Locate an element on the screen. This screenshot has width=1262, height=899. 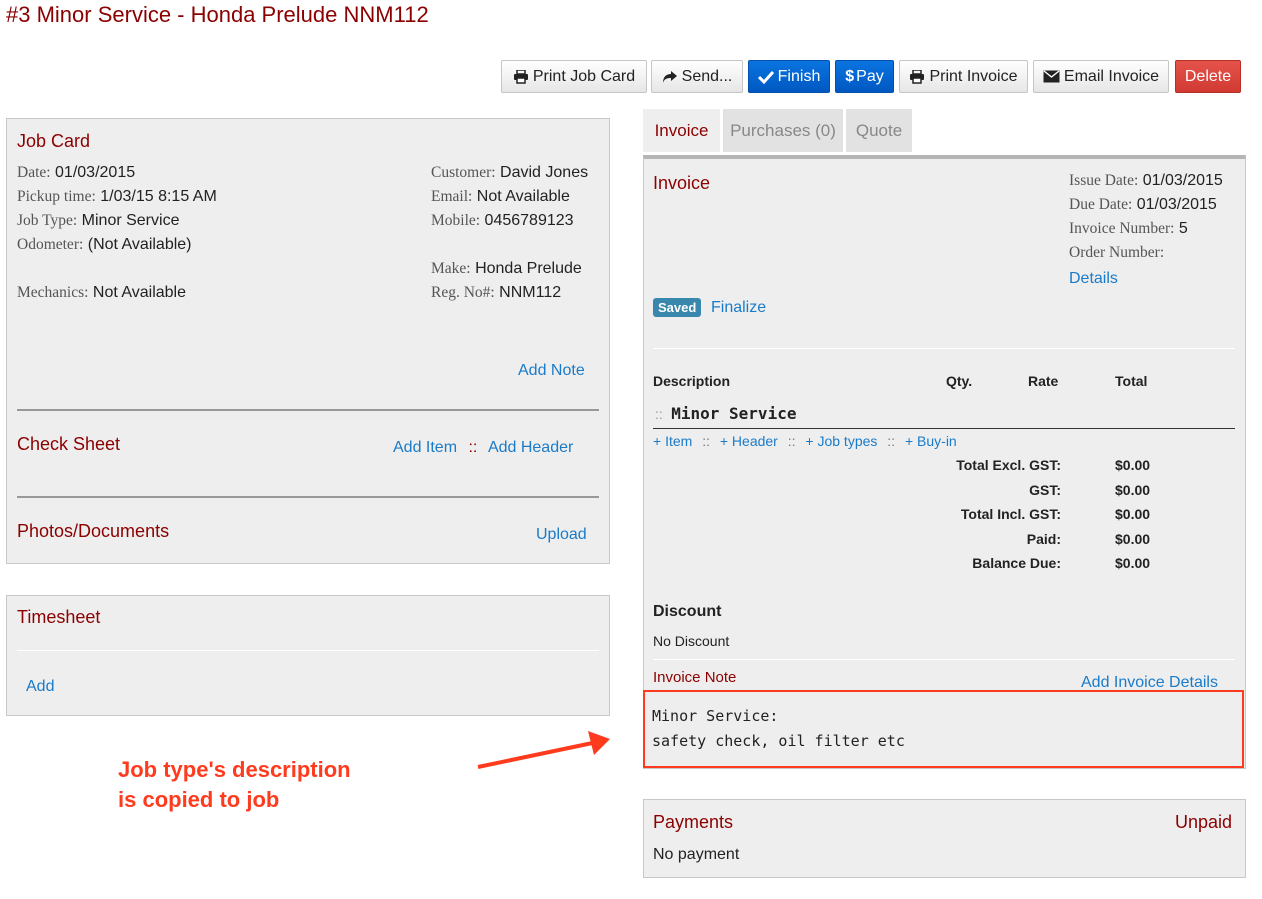
invoice-note-title: Invoice Note is located at coordinates (695, 677).